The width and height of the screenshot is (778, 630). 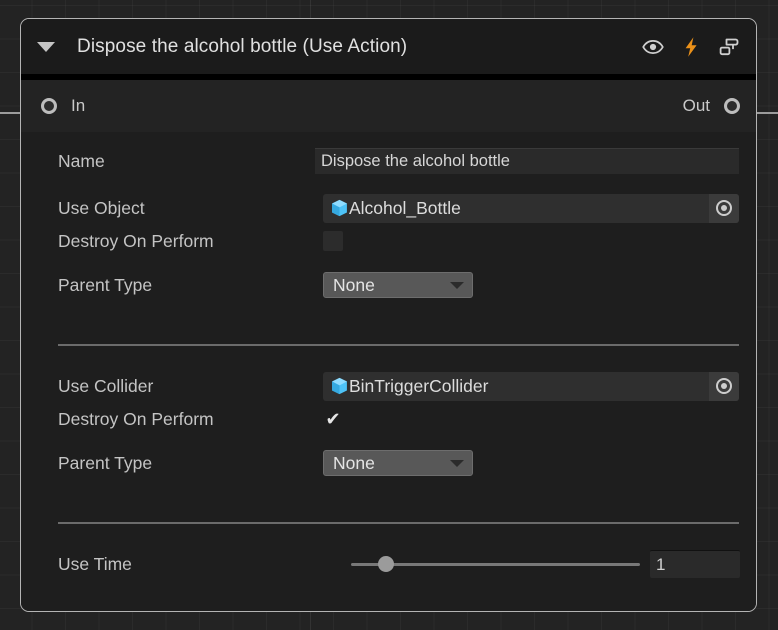 What do you see at coordinates (105, 462) in the screenshot?
I see `parent-type-label-2: Parent Type` at bounding box center [105, 462].